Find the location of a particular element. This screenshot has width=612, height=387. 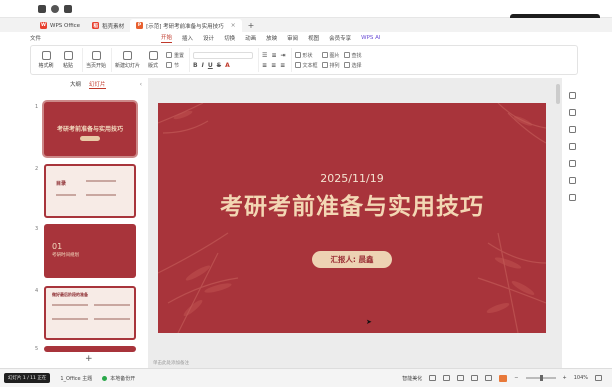

tab-label: 稻壳素材 is located at coordinates (113, 26).